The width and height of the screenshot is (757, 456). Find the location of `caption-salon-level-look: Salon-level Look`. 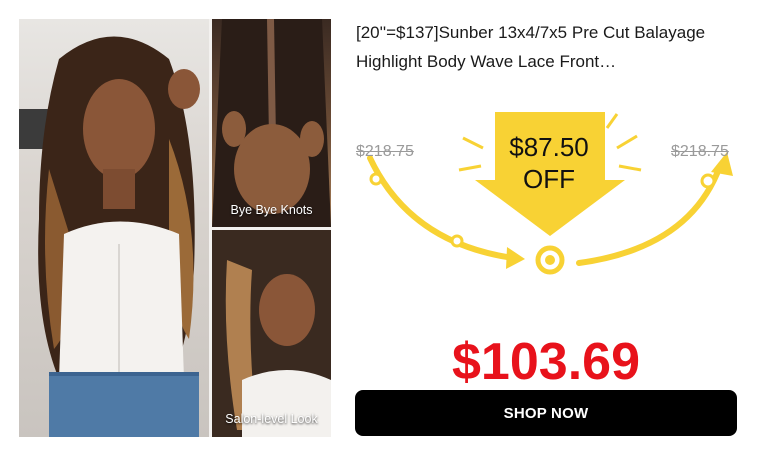

caption-salon-level-look: Salon-level Look is located at coordinates (271, 419).